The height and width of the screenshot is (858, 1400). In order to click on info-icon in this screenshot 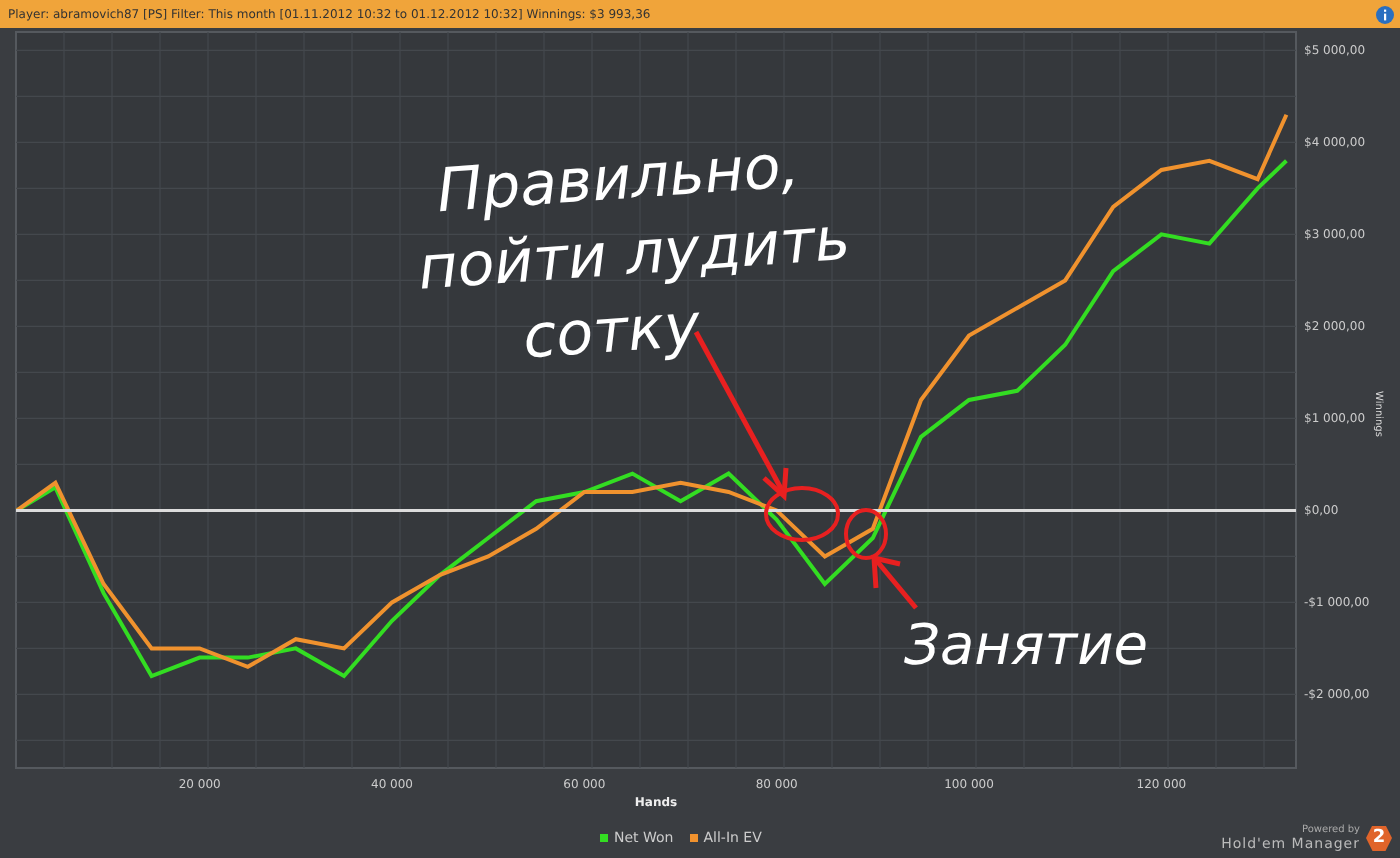, I will do `click(1385, 14)`.